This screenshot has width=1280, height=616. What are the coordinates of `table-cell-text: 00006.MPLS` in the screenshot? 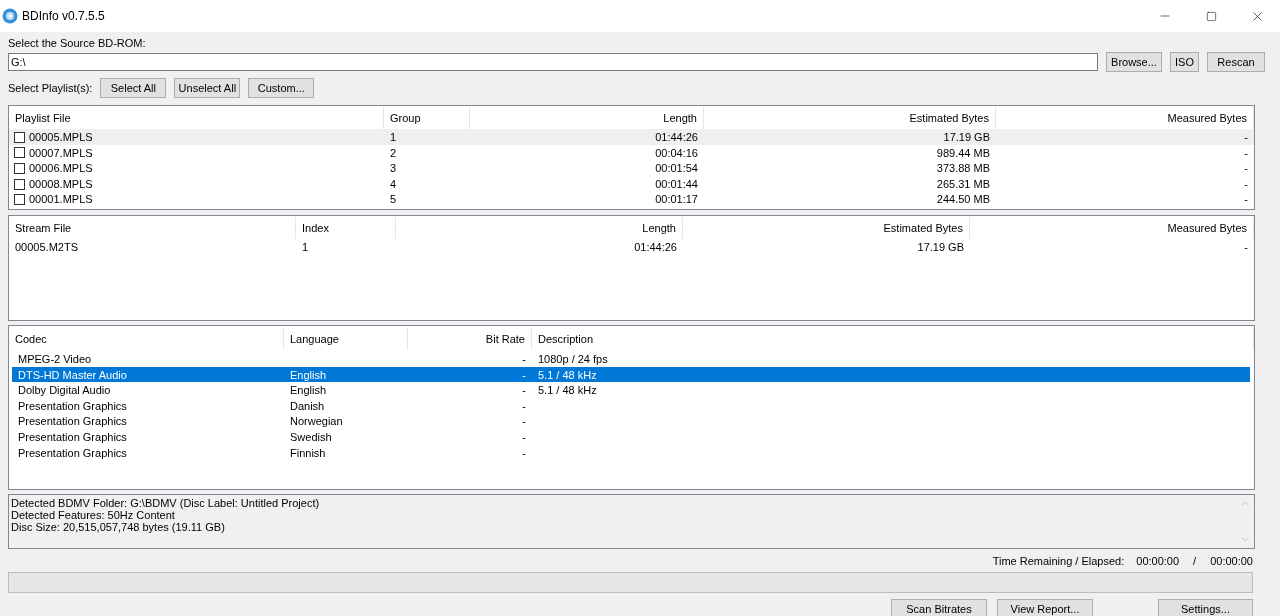 It's located at (61, 169).